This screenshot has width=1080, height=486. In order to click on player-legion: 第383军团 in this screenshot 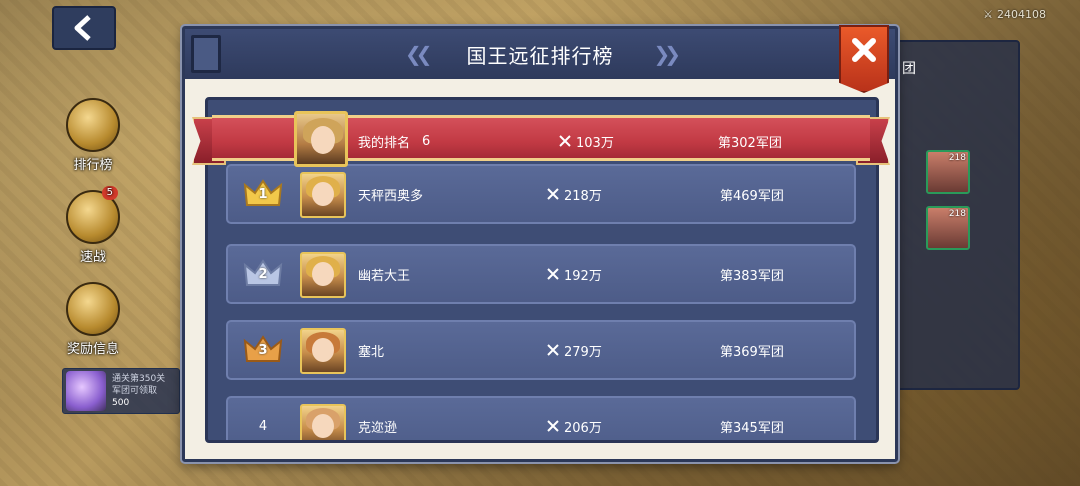, I will do `click(752, 276)`.